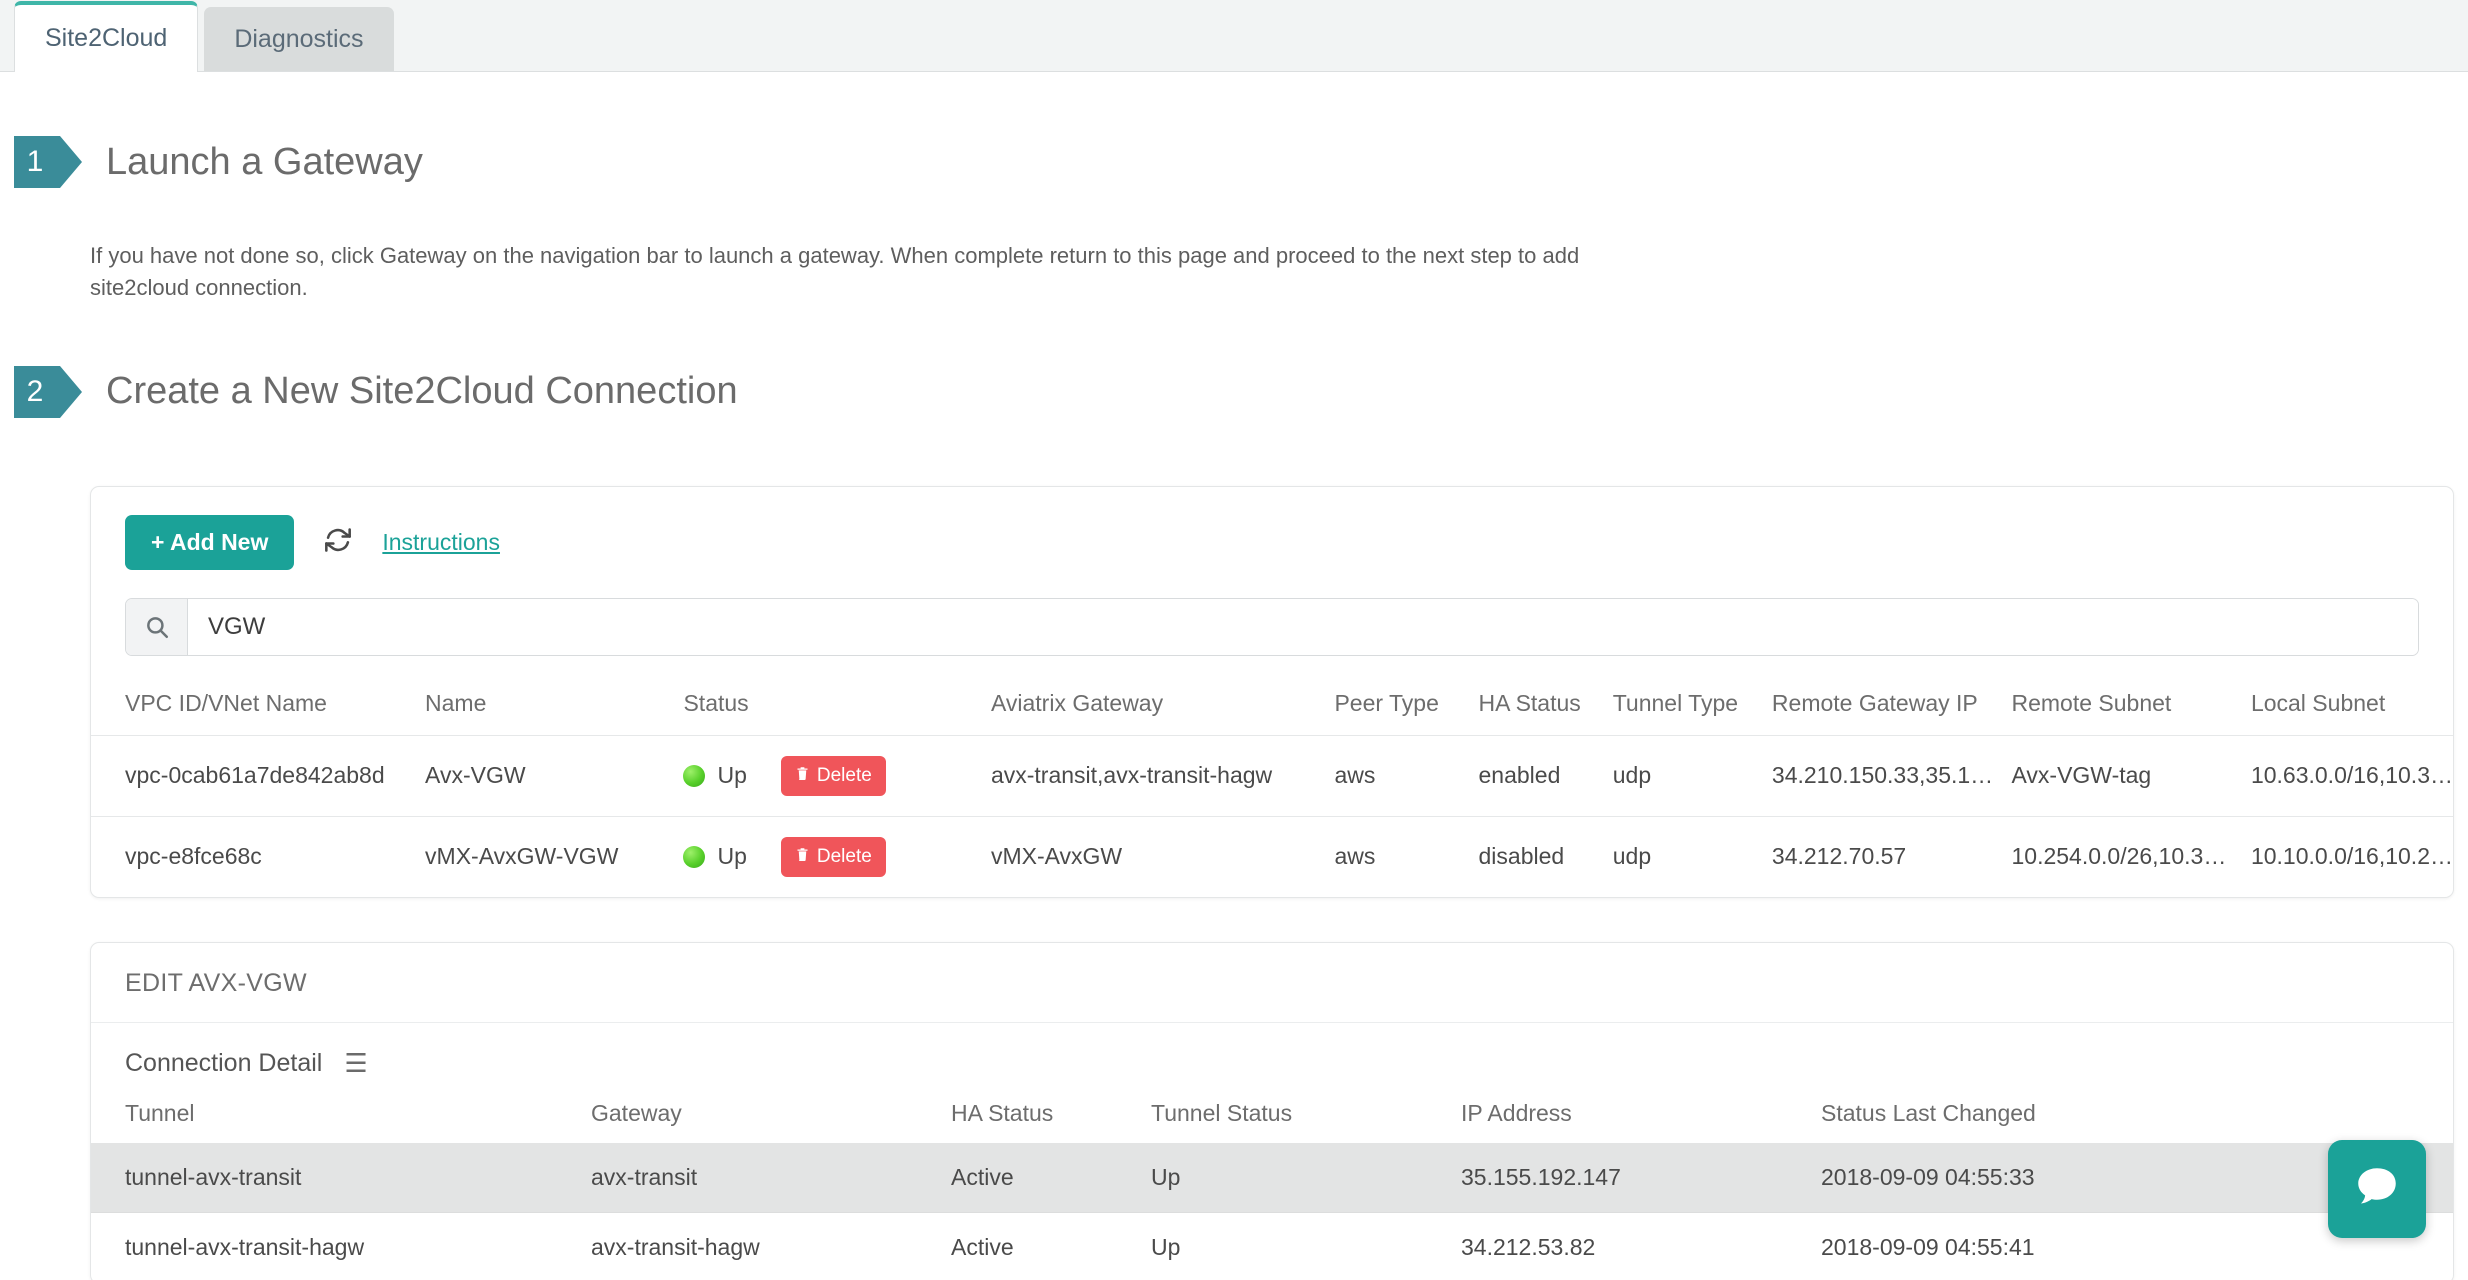  I want to click on connection-detail-label: Connection Detail, so click(224, 1062).